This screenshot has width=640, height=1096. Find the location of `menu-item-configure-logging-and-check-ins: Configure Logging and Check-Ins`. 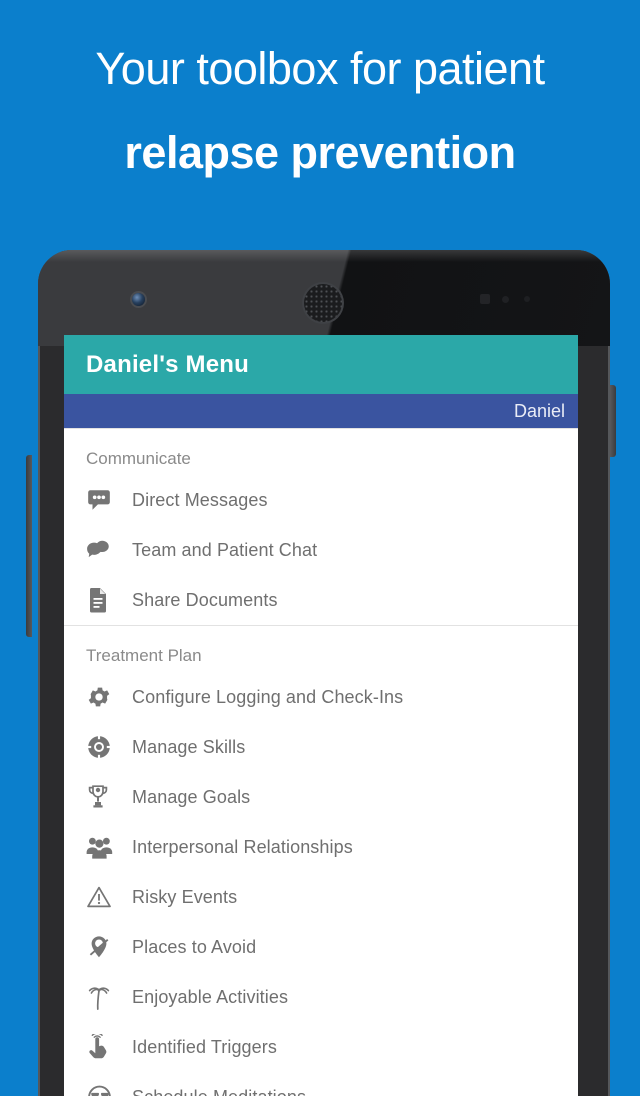

menu-item-configure-logging-and-check-ins: Configure Logging and Check-Ins is located at coordinates (321, 697).